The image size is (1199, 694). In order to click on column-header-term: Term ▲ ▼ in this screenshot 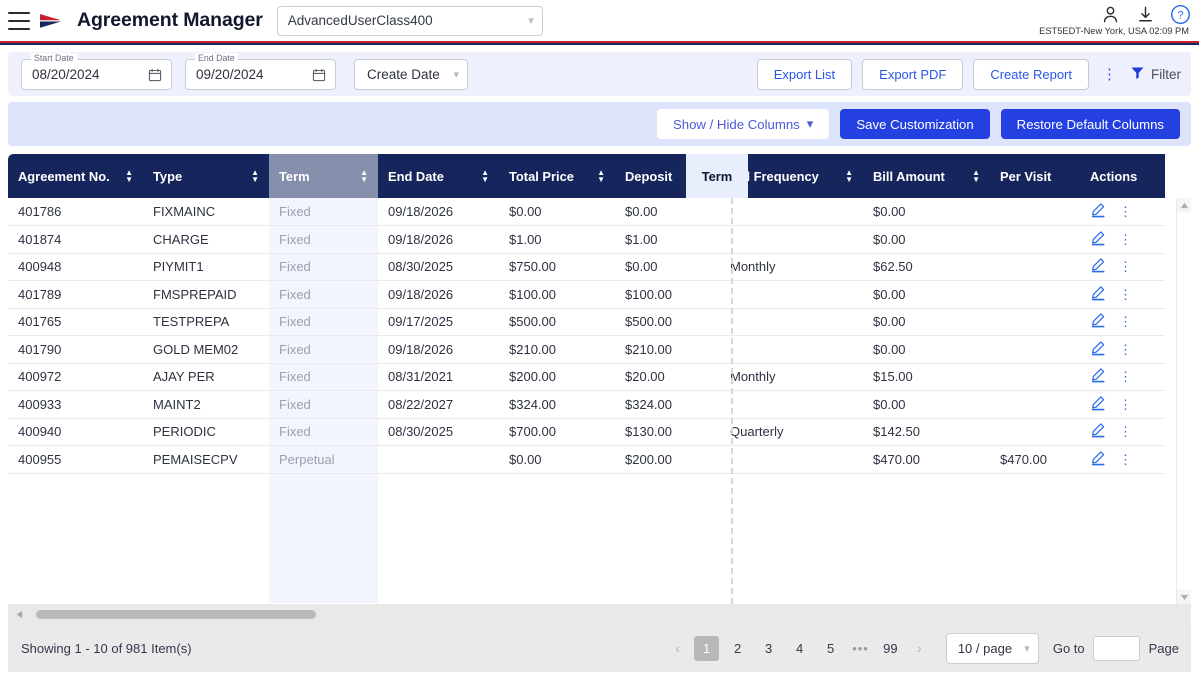, I will do `click(323, 176)`.